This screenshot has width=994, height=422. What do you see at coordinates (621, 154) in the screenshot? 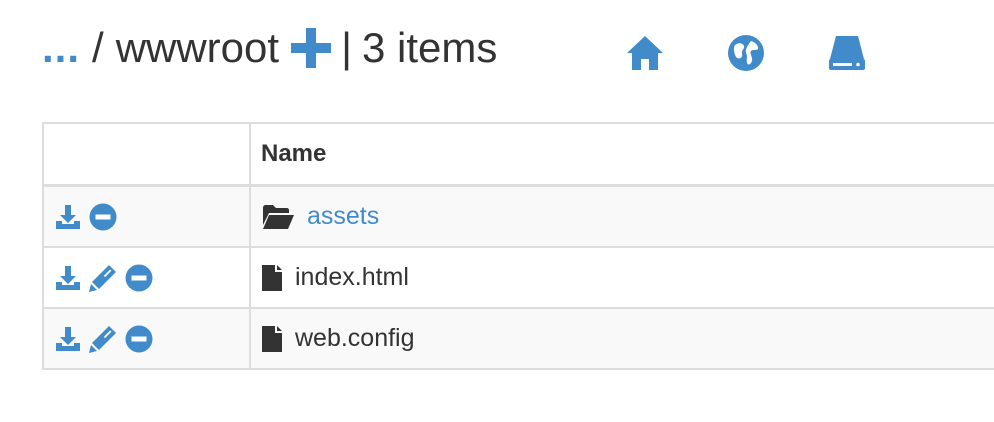
I see `column-header-name: Name` at bounding box center [621, 154].